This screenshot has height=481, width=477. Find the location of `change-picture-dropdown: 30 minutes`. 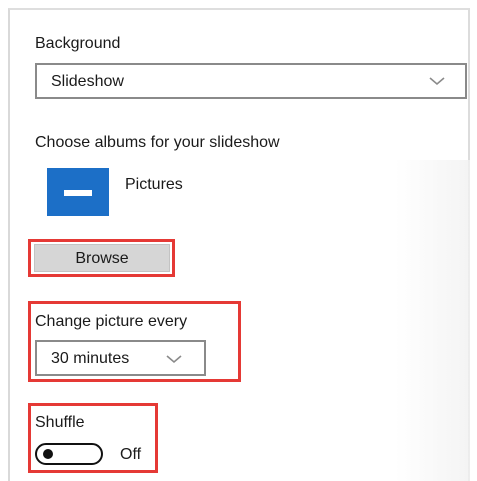

change-picture-dropdown: 30 minutes is located at coordinates (120, 358).